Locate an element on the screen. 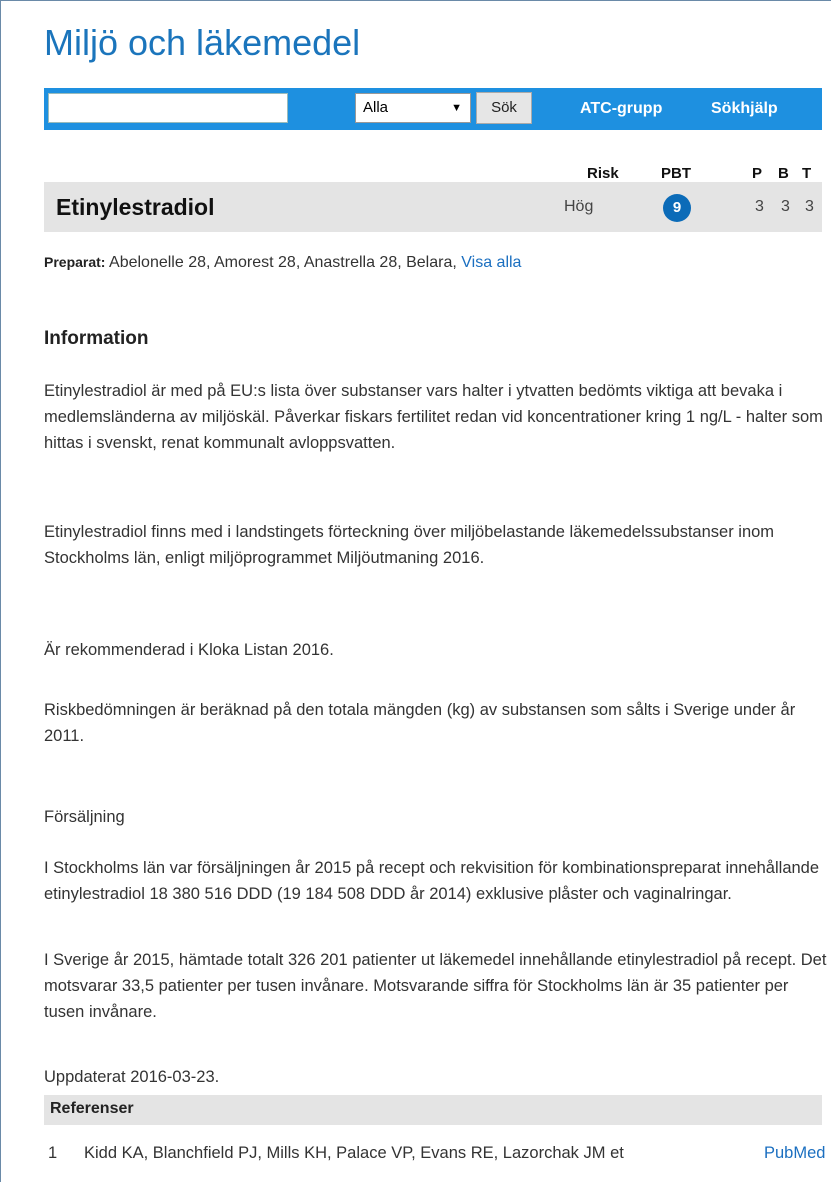  search-help-link: Sökhjälp is located at coordinates (744, 109).